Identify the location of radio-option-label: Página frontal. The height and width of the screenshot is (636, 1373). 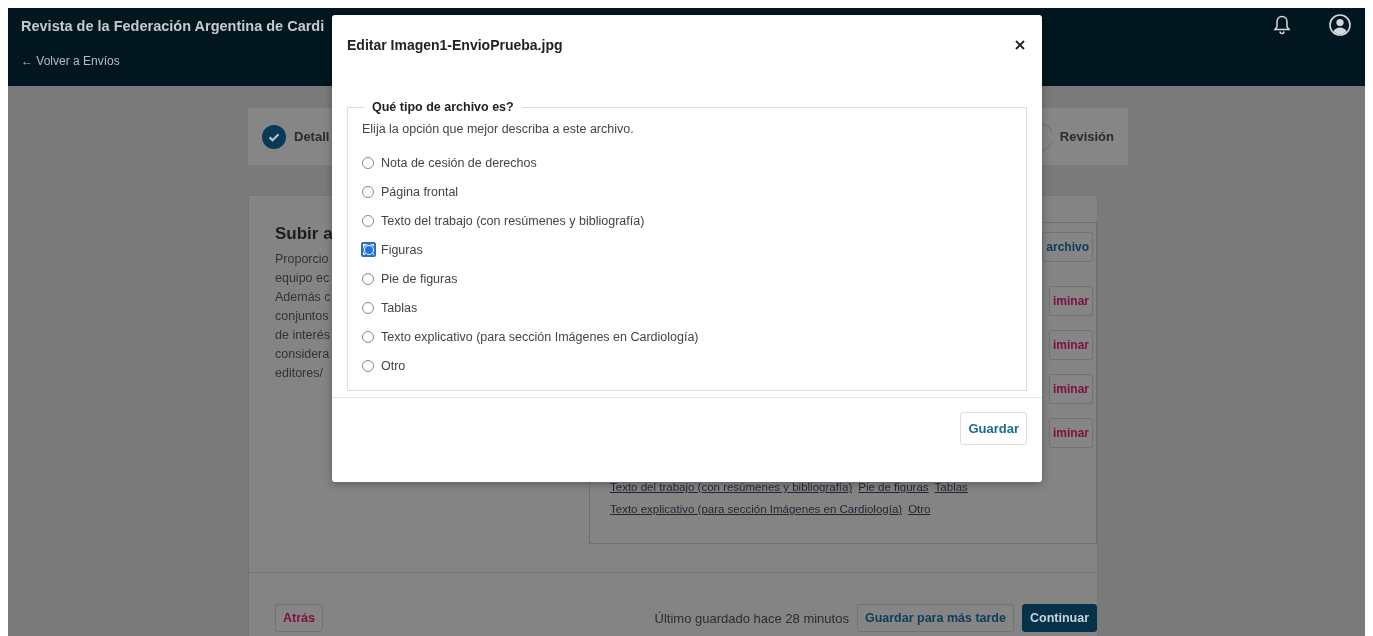
(420, 191).